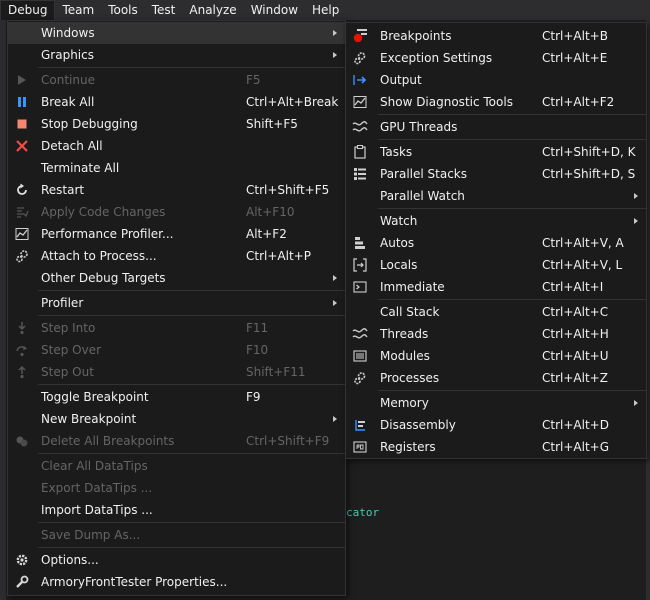  What do you see at coordinates (176, 190) in the screenshot?
I see `menu-item-restart: Restart Ctrl+Shift+F5` at bounding box center [176, 190].